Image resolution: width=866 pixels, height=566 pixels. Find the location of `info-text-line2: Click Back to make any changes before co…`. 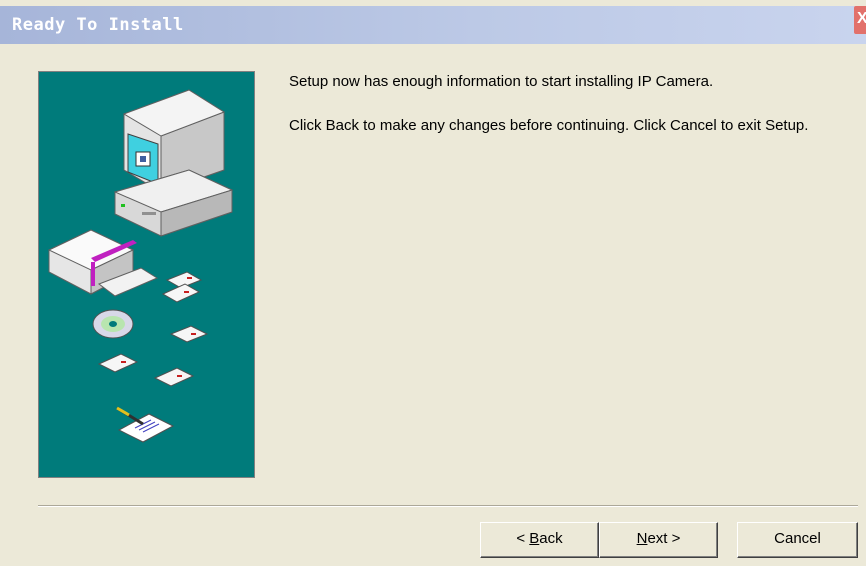

info-text-line2: Click Back to make any changes before co… is located at coordinates (549, 125).